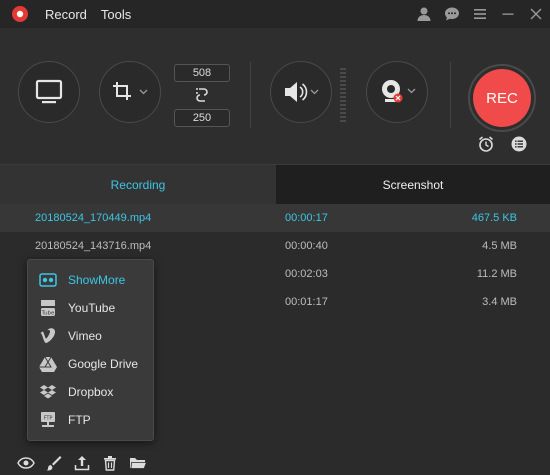 This screenshot has height=475, width=550. Describe the element at coordinates (306, 246) in the screenshot. I see `file-duration: 00:00:40` at that location.